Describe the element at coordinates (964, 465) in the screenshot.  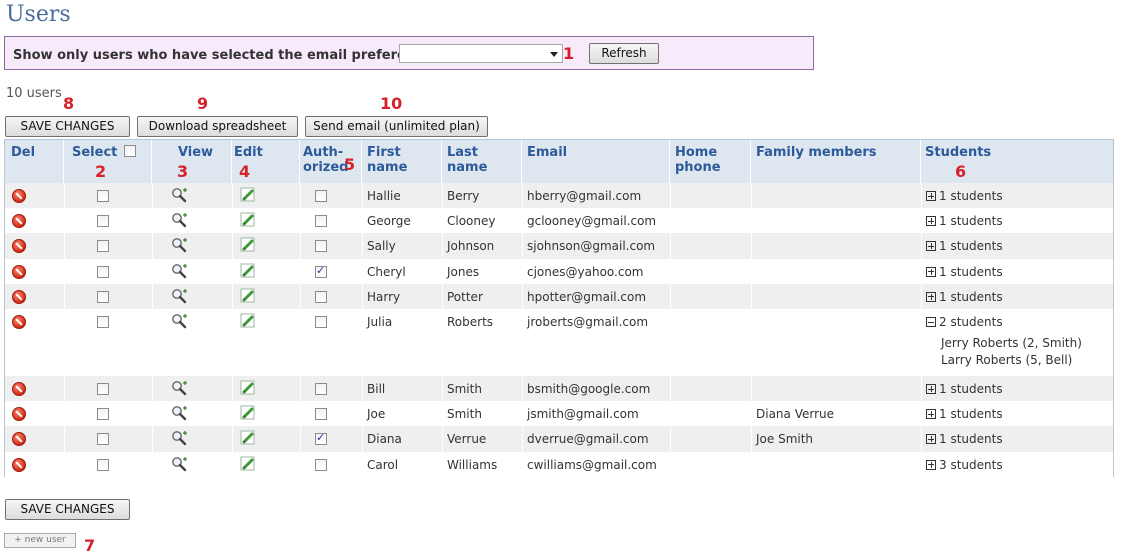
I see `students-cell: 3 students` at that location.